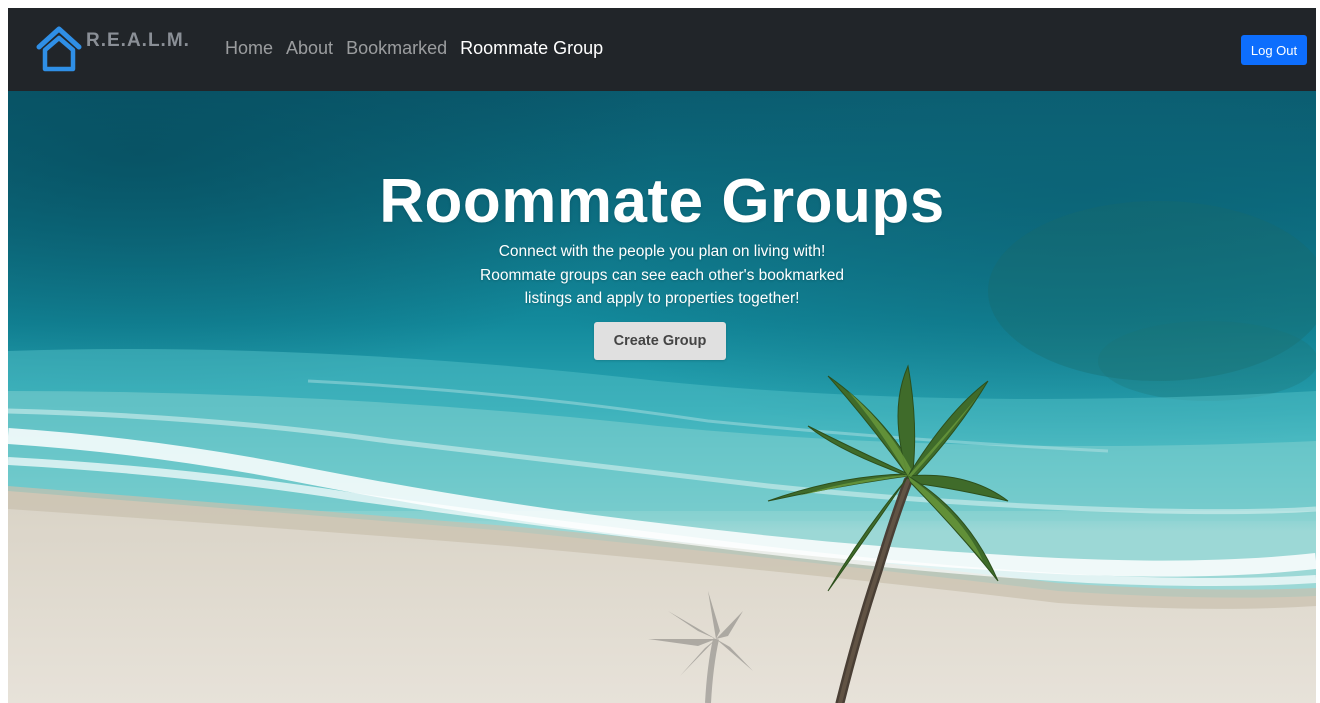 Image resolution: width=1320 pixels, height=703 pixels. I want to click on nav-link-home: Home, so click(249, 48).